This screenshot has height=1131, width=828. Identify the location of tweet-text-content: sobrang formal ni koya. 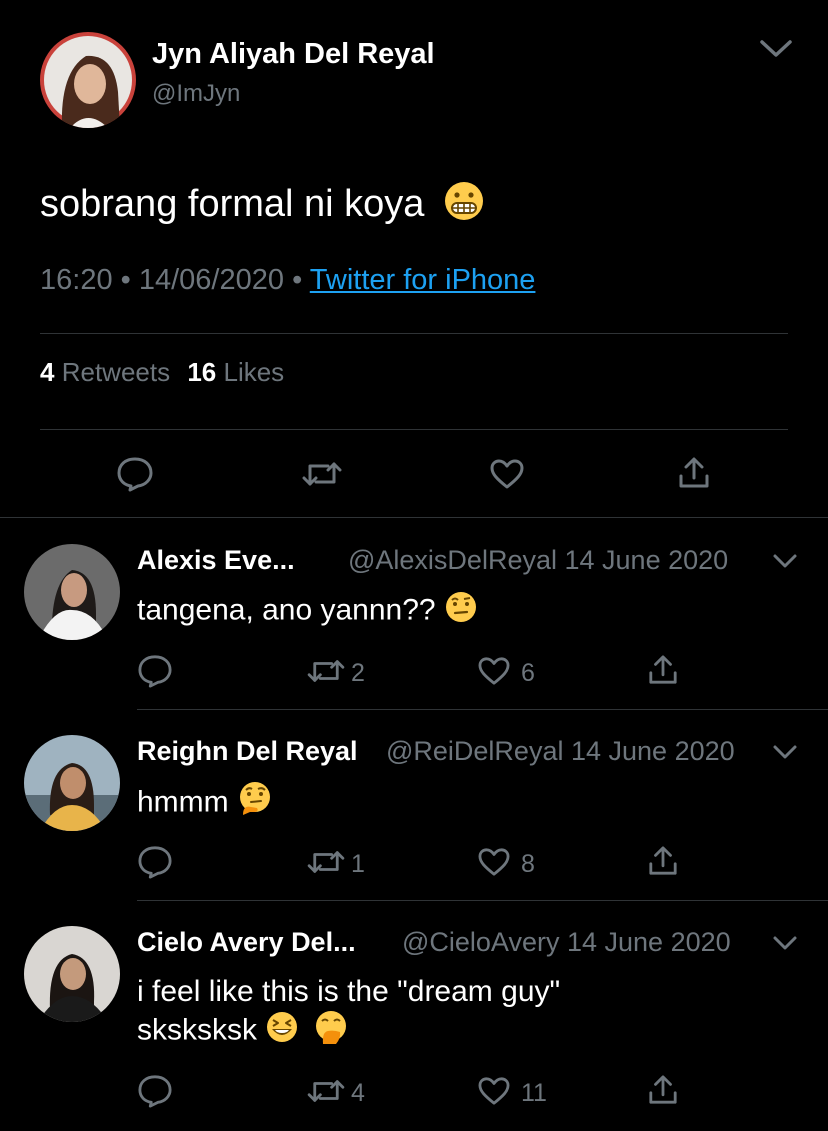
(232, 204).